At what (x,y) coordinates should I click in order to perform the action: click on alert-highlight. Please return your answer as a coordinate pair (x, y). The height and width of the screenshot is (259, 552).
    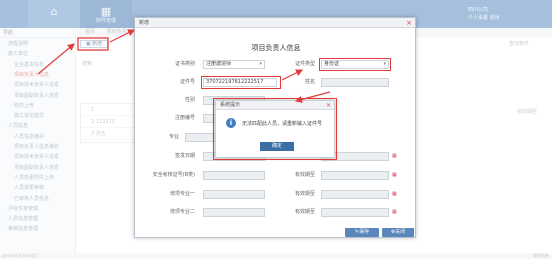
    Looking at the image, I should click on (275, 129).